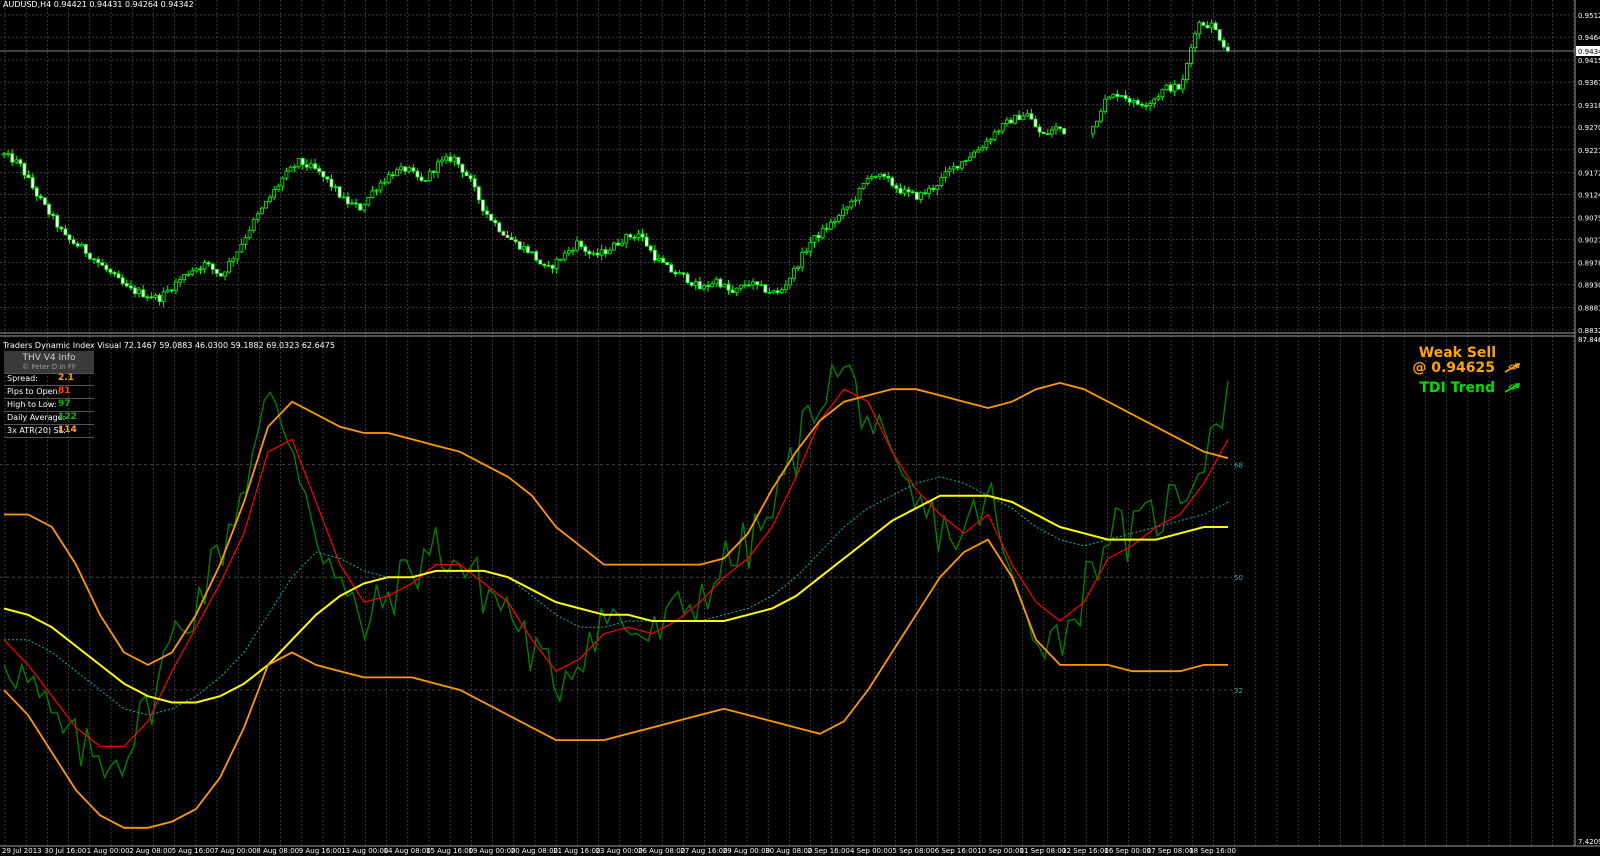 The height and width of the screenshot is (856, 1600). I want to click on price-label: 0.94640, so click(1589, 38).